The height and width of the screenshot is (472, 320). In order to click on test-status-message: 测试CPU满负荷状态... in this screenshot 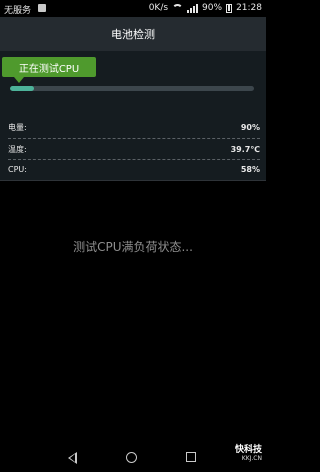, I will do `click(133, 247)`.